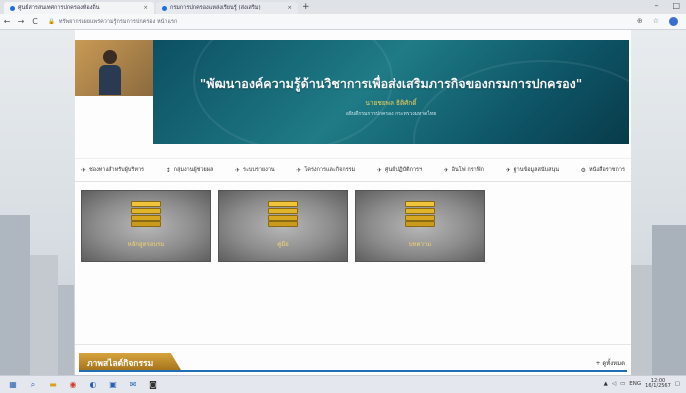  What do you see at coordinates (110, 73) in the screenshot?
I see `person-image` at bounding box center [110, 73].